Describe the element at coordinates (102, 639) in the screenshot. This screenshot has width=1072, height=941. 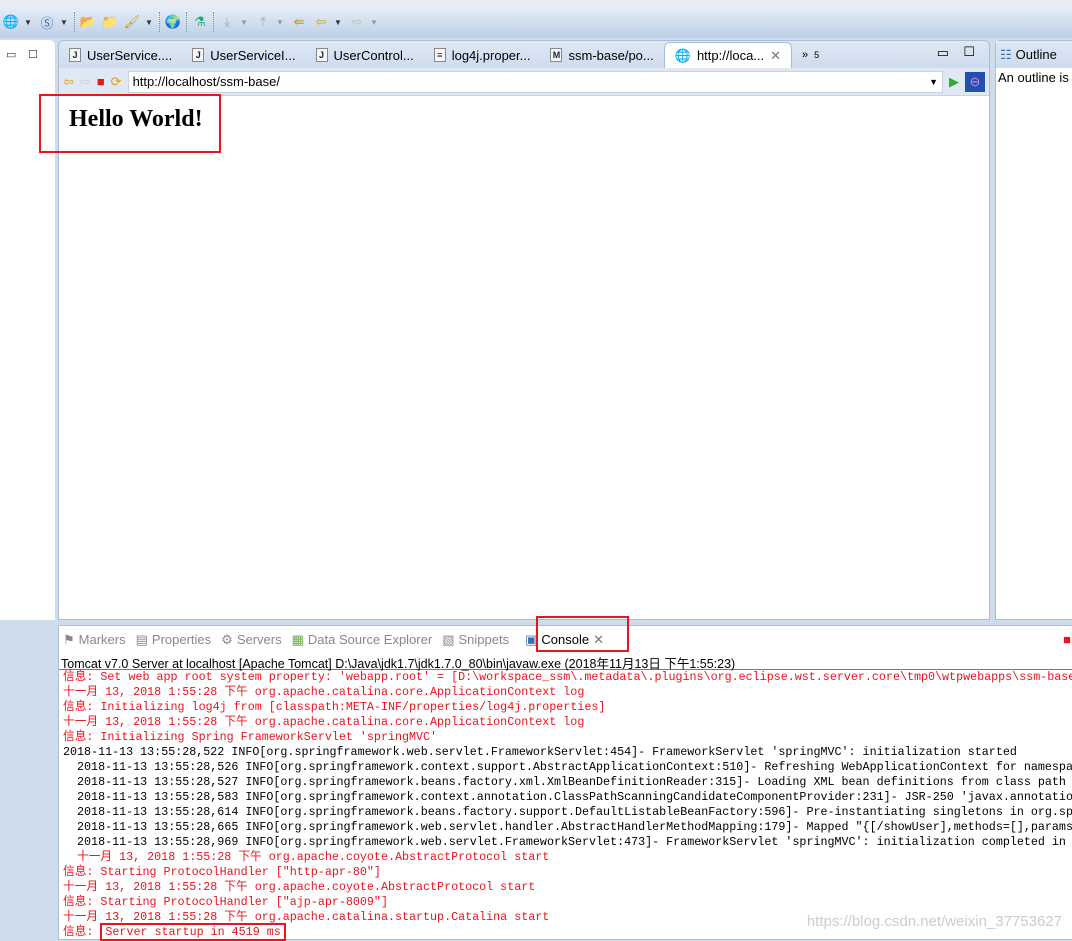
I see `tab-label: Markers` at that location.